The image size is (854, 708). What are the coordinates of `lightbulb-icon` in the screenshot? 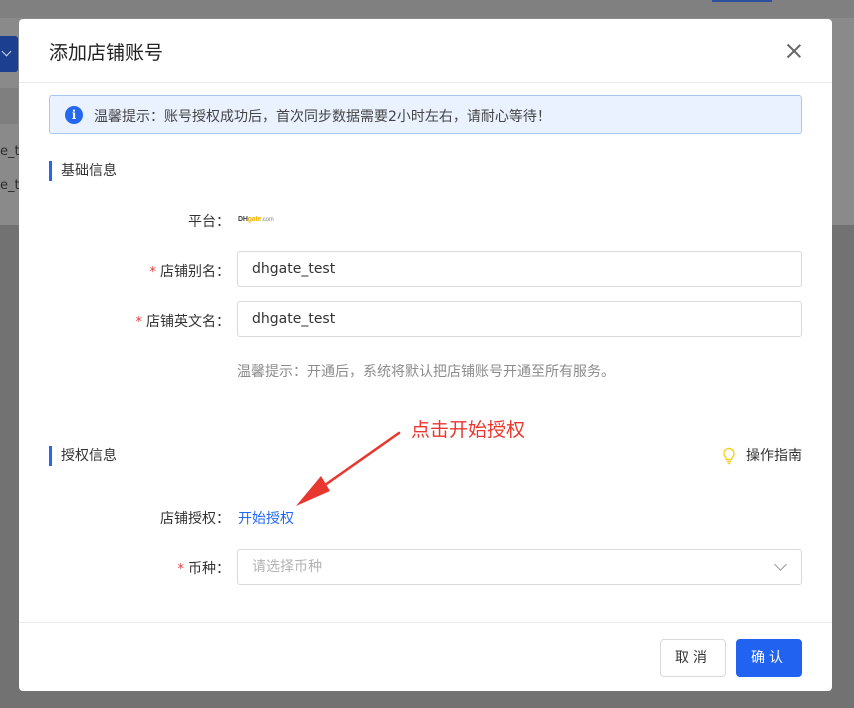 It's located at (729, 456).